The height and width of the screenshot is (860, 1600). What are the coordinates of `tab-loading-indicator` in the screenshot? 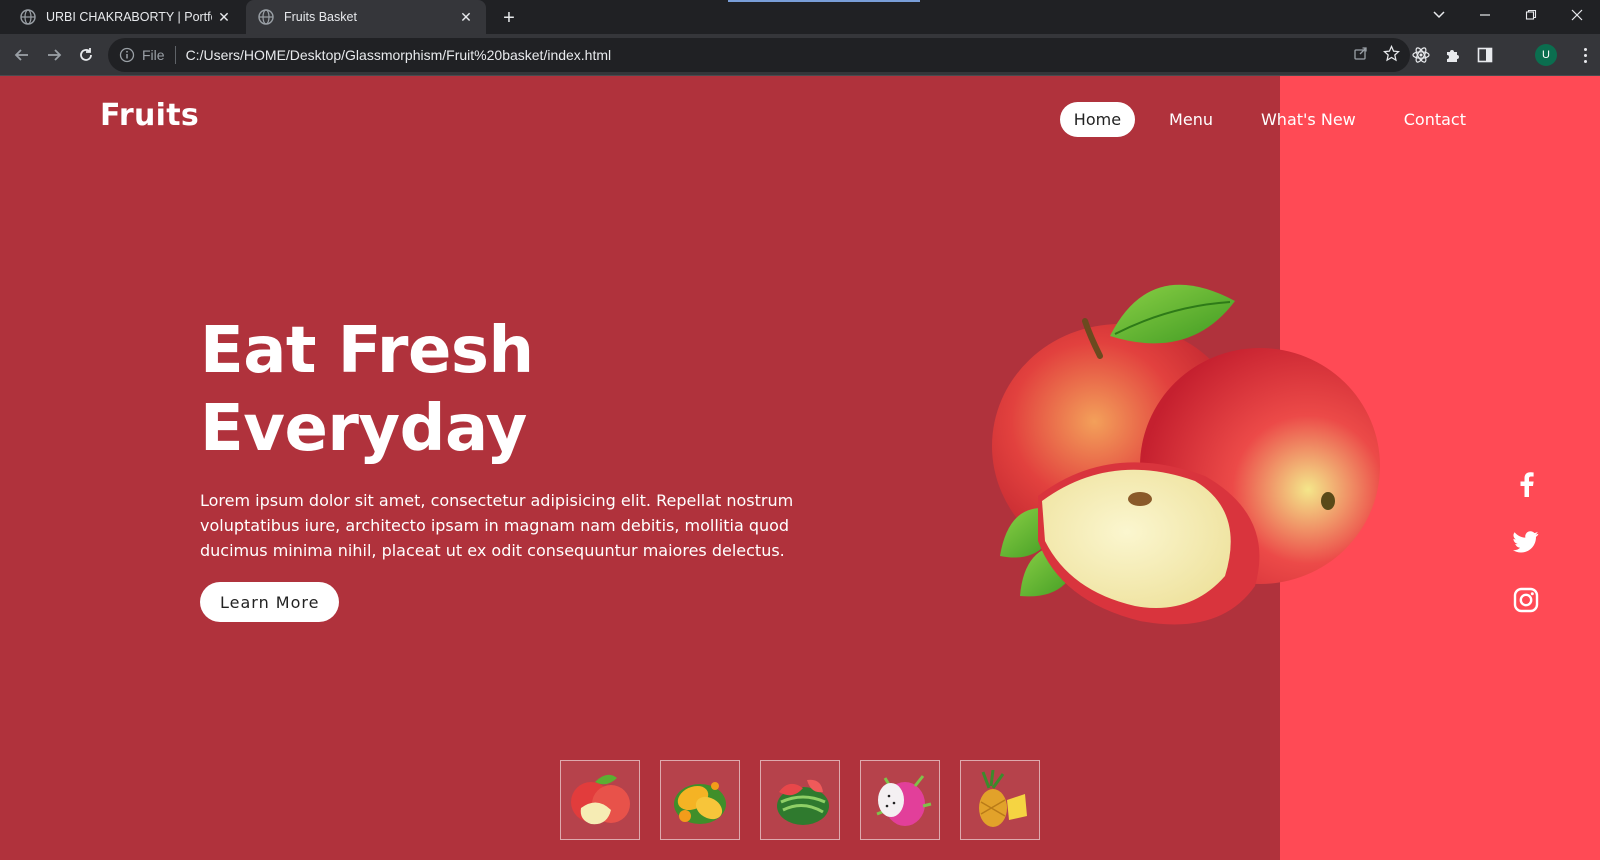 It's located at (824, 1).